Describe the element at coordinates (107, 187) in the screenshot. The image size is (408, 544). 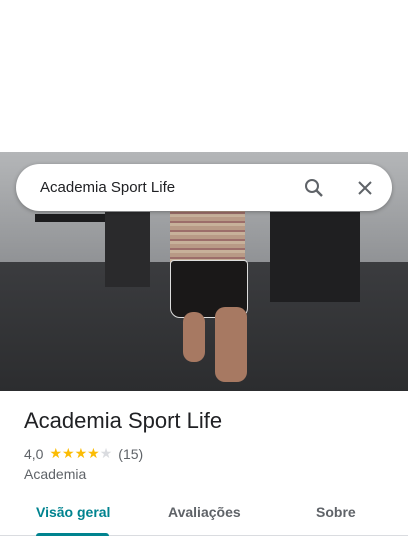
I see `search-input: Academia Sport Life` at that location.